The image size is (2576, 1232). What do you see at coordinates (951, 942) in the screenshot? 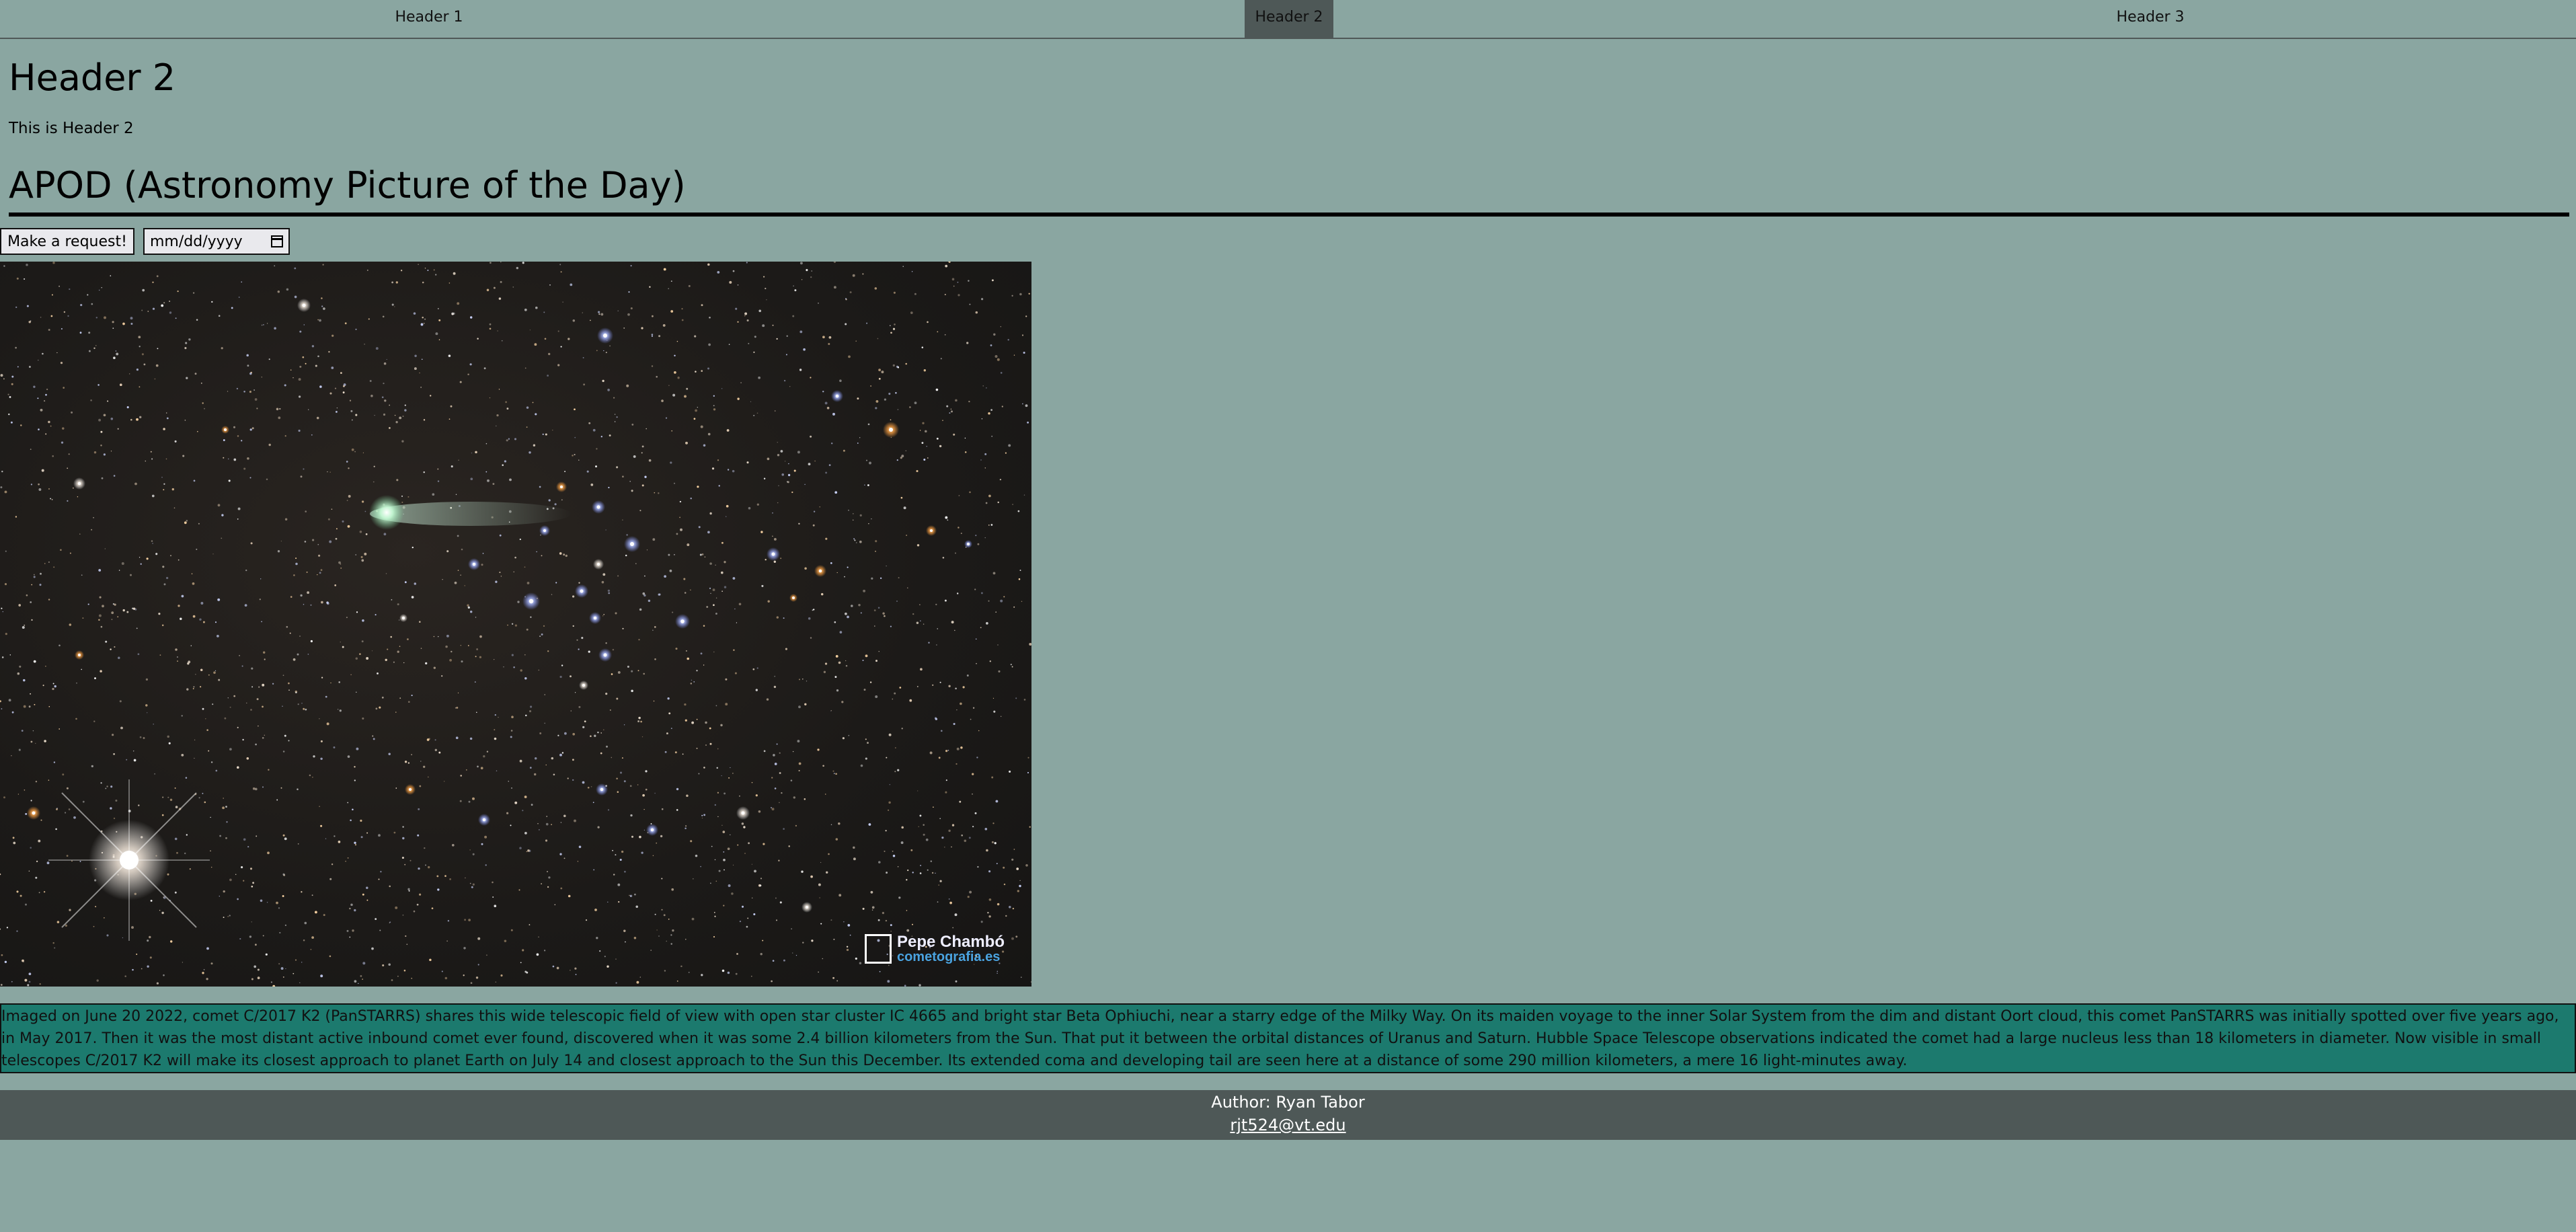
I see `watermark-name: Pepe Chambó` at bounding box center [951, 942].